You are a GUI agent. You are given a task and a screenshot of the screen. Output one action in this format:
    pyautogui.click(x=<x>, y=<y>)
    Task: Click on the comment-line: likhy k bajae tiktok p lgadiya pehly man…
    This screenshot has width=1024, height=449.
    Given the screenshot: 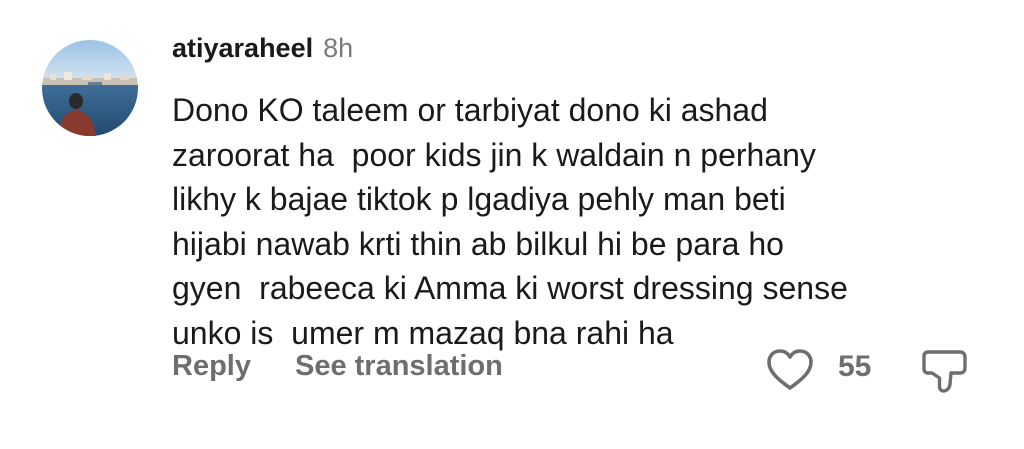 What is the action you would take?
    pyautogui.click(x=479, y=199)
    